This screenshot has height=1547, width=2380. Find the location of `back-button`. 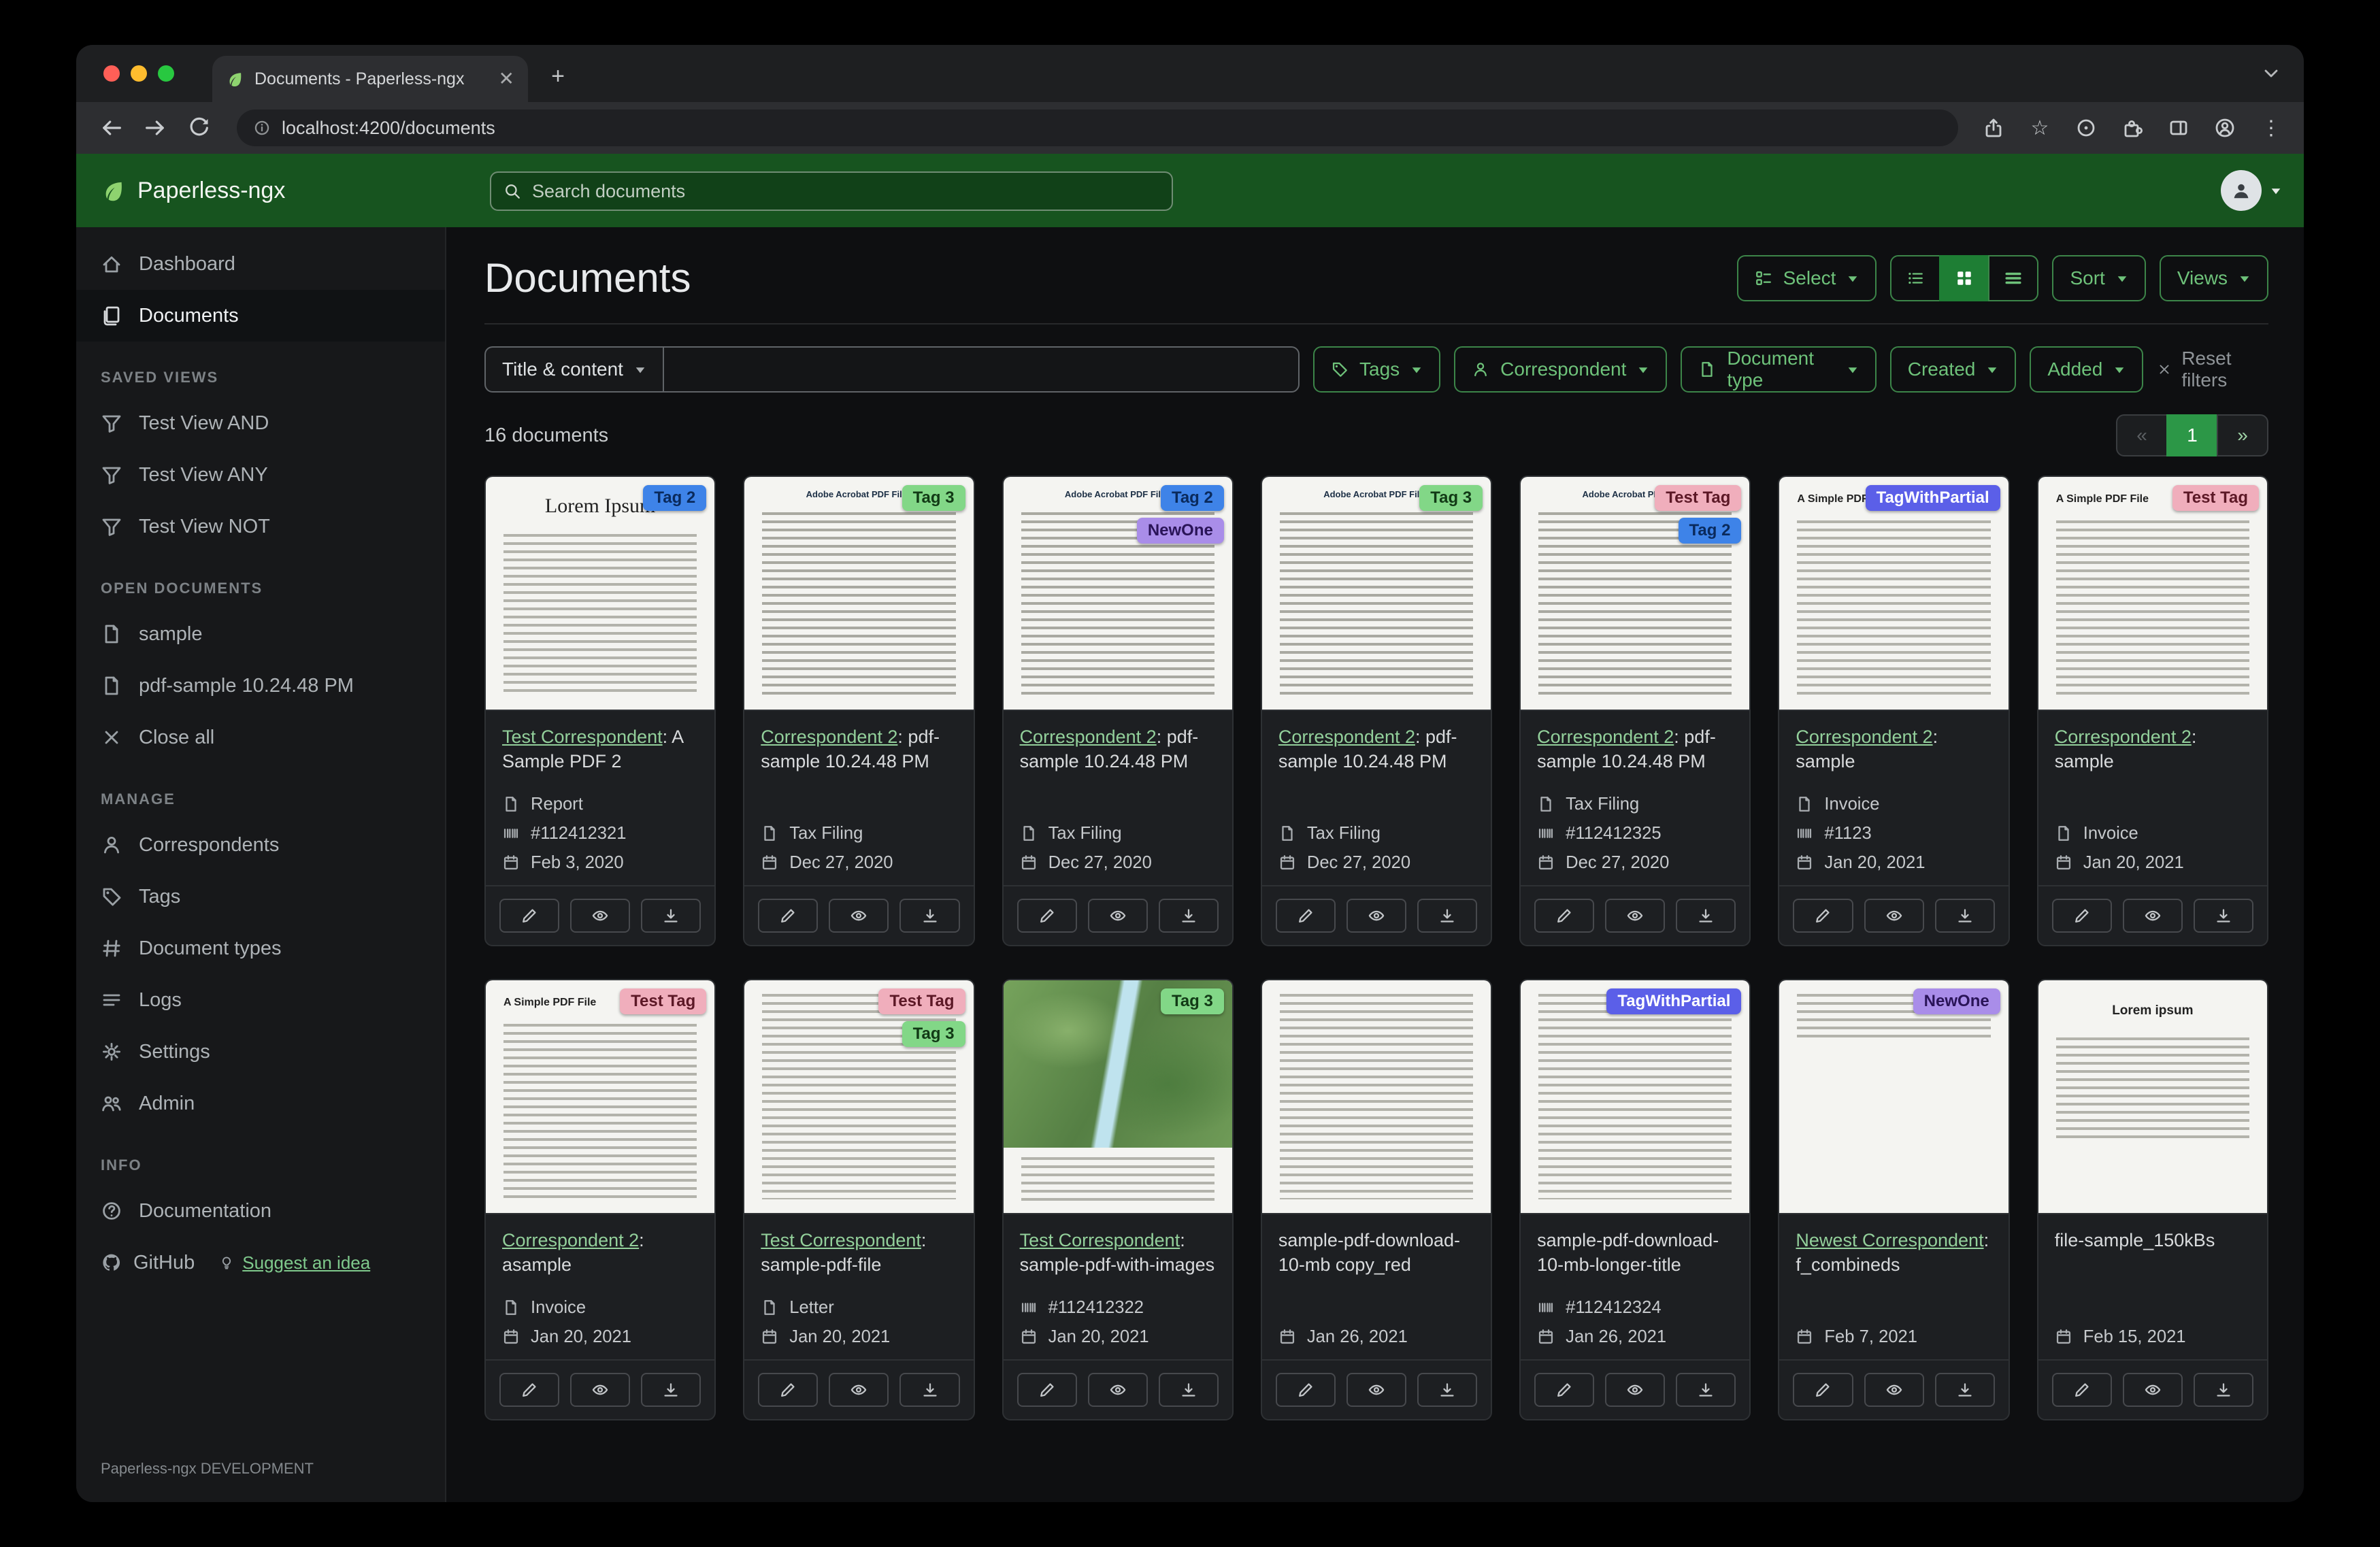

back-button is located at coordinates (112, 128).